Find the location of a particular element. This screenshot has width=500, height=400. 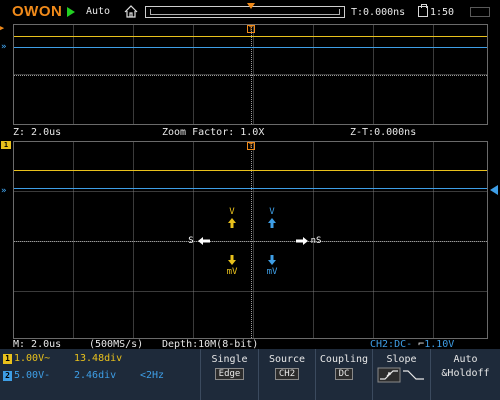

battery-icon is located at coordinates (480, 12).